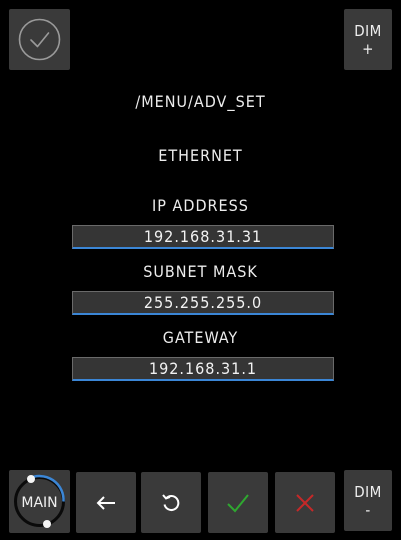 This screenshot has width=401, height=540. I want to click on refresh-button, so click(171, 502).